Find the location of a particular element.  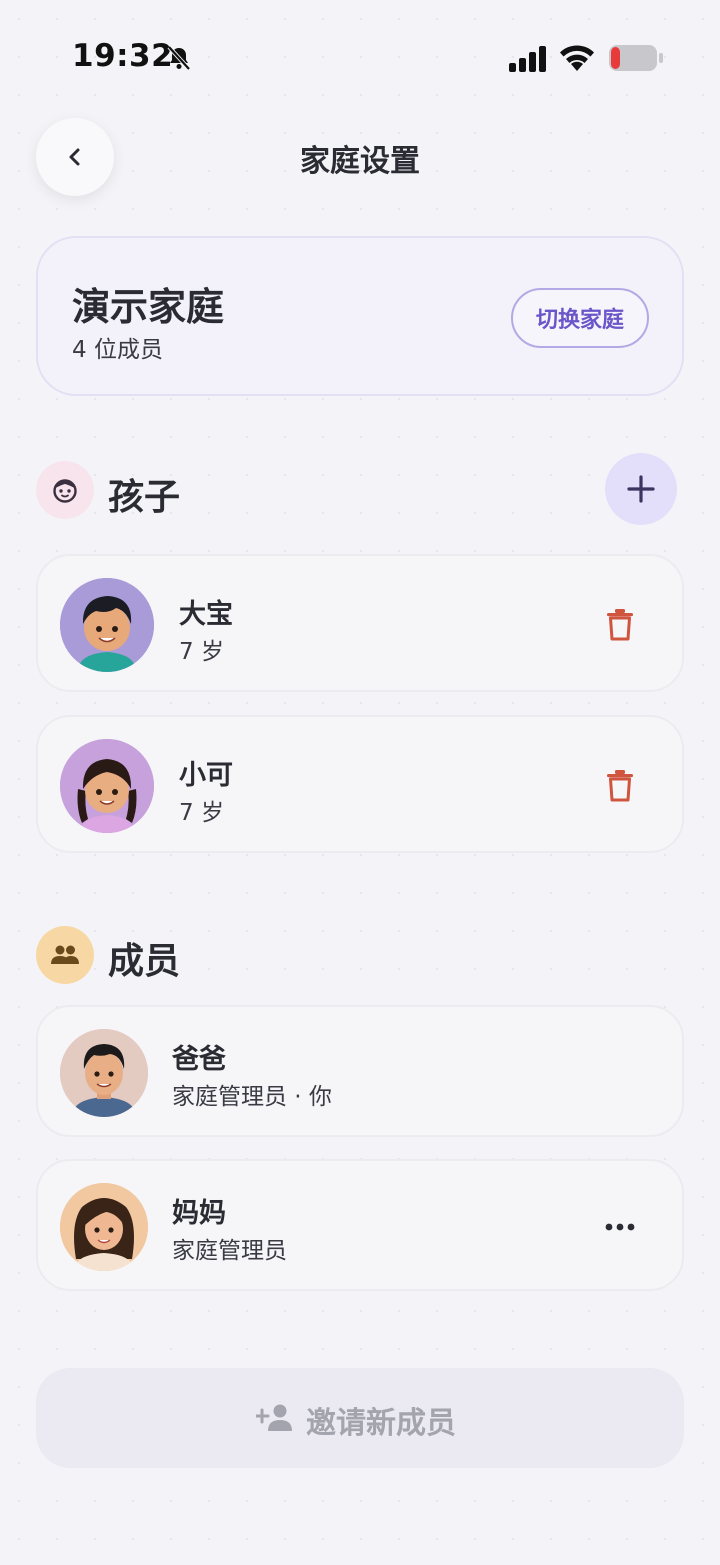

family-card: 演示家庭 4 位成员 切换家庭 is located at coordinates (360, 316).